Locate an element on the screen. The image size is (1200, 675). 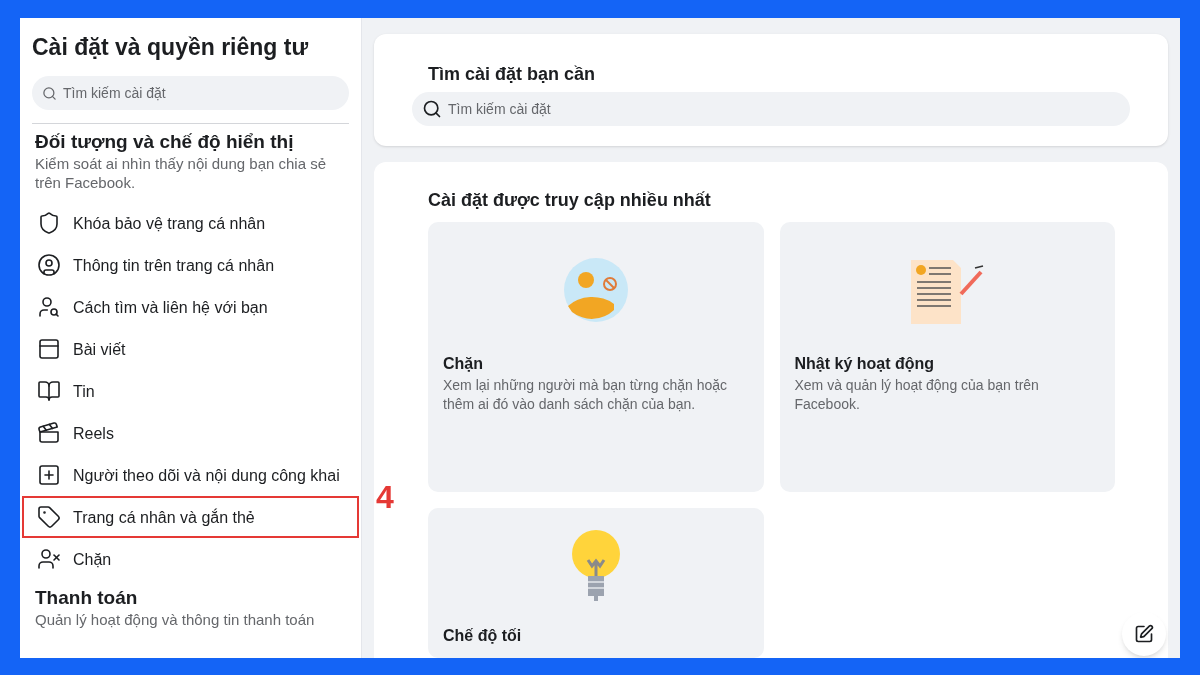
sidebar-item: Bài viết is located at coordinates (190, 349).